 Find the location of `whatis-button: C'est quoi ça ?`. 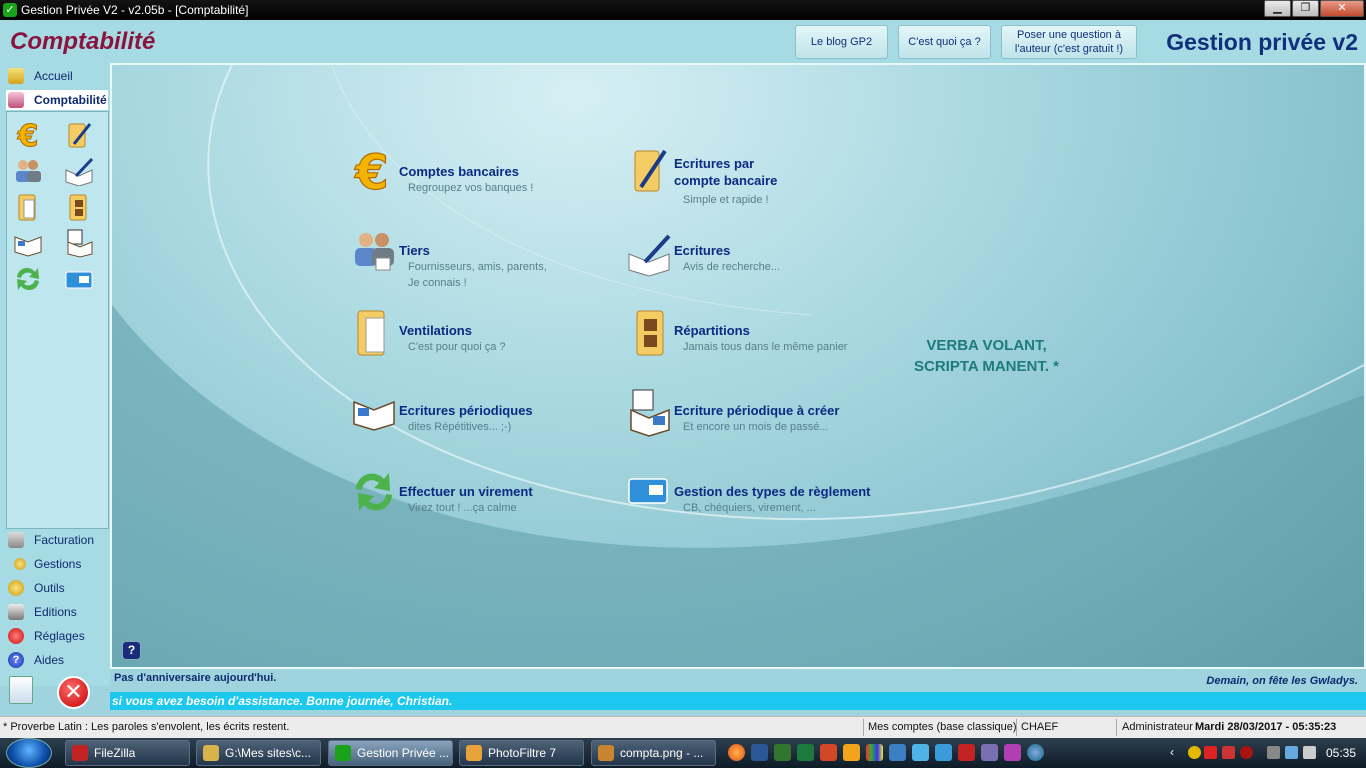

whatis-button: C'est quoi ça ? is located at coordinates (944, 42).